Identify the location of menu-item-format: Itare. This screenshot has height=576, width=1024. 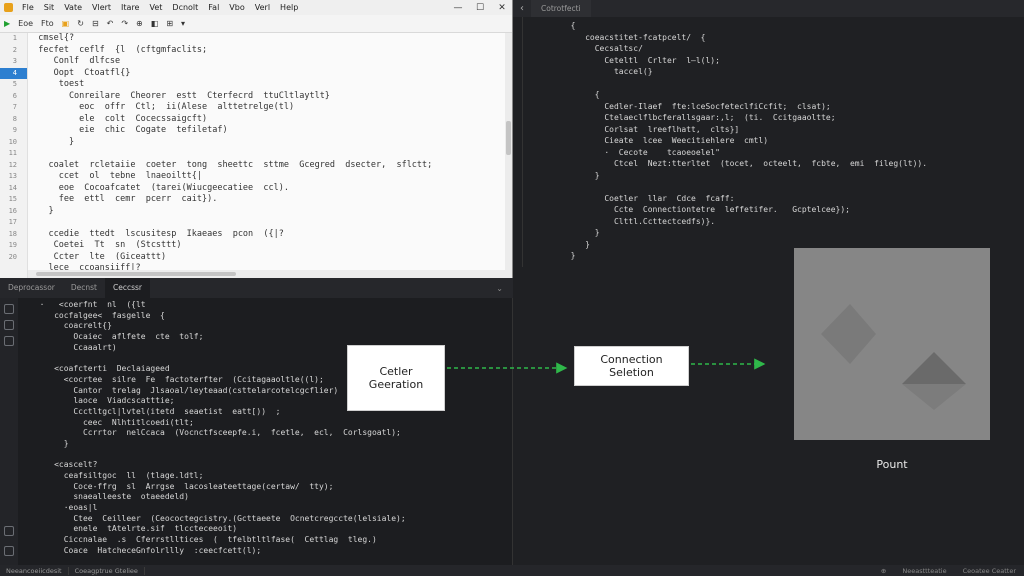
(130, 7).